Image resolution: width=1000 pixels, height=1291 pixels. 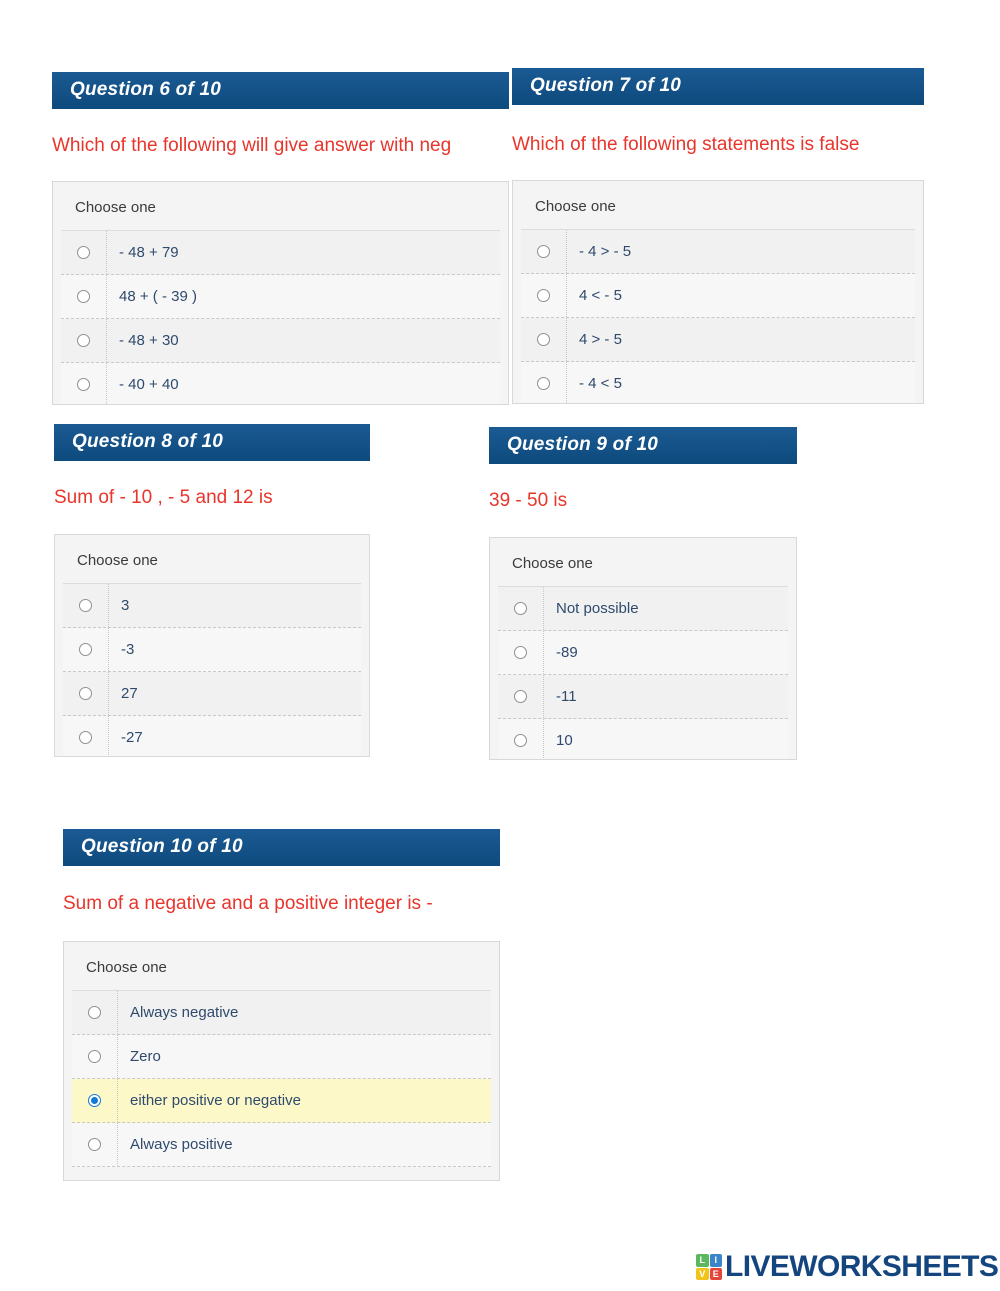 I want to click on option-row: - 4 > - 5, so click(x=718, y=251).